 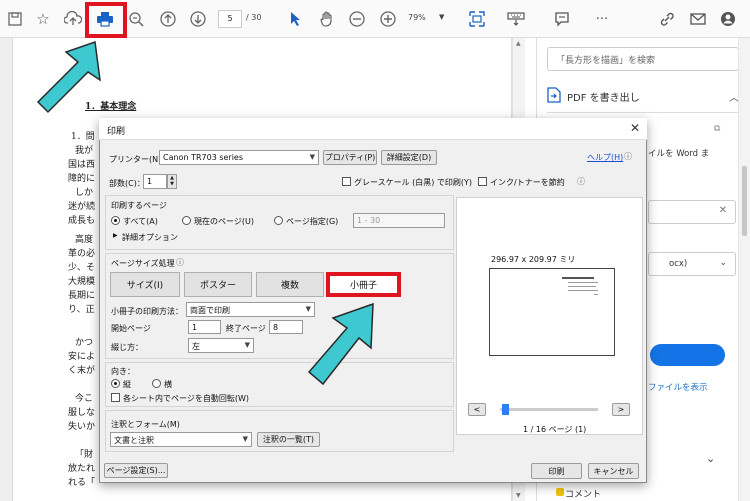 I want to click on tab-size: サイズ(I), so click(x=145, y=284).